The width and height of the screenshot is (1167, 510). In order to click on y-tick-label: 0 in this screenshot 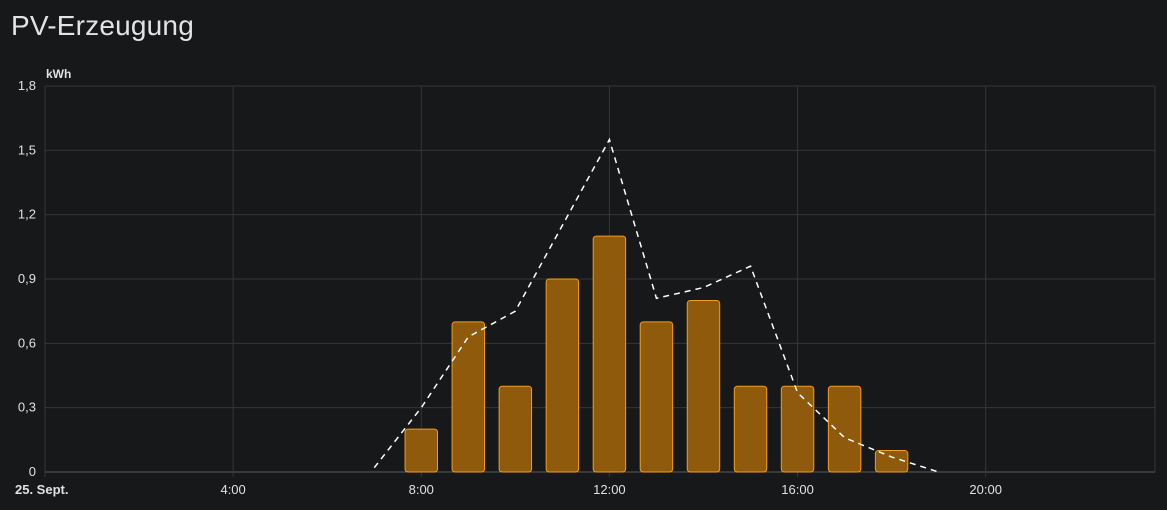, I will do `click(32, 471)`.